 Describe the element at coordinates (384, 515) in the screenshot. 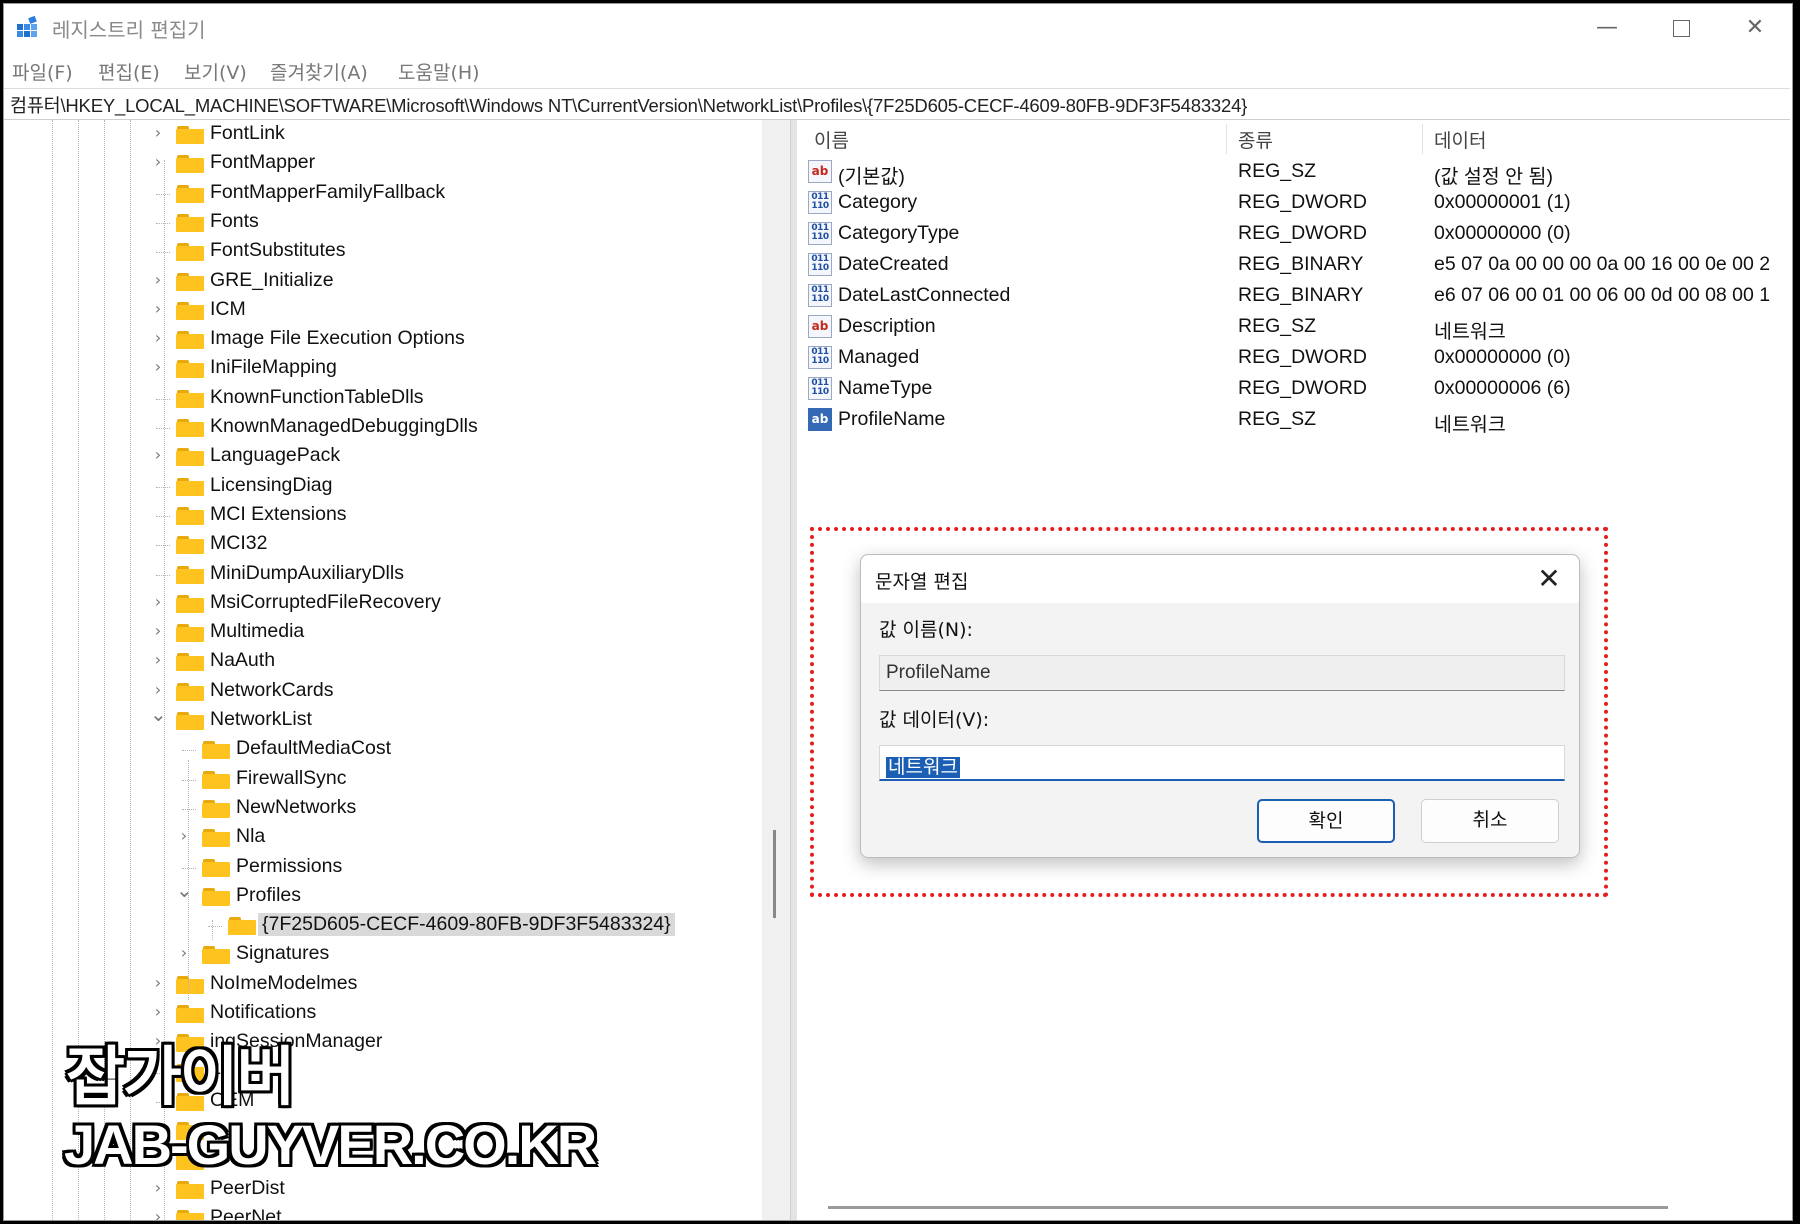

I see `tree-item: MCI Extensions` at that location.